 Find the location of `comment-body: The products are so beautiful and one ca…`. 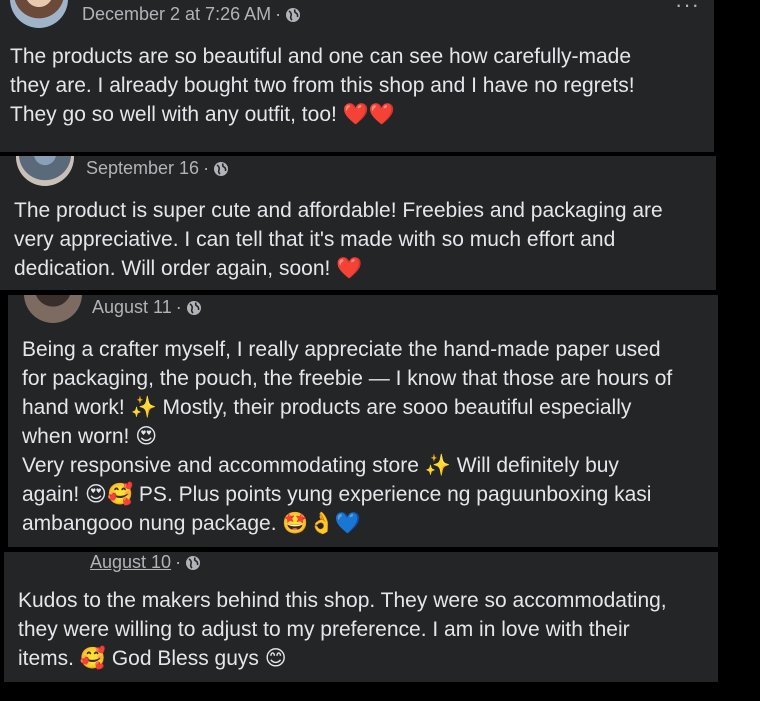

comment-body: The products are so beautiful and one ca… is located at coordinates (322, 85).